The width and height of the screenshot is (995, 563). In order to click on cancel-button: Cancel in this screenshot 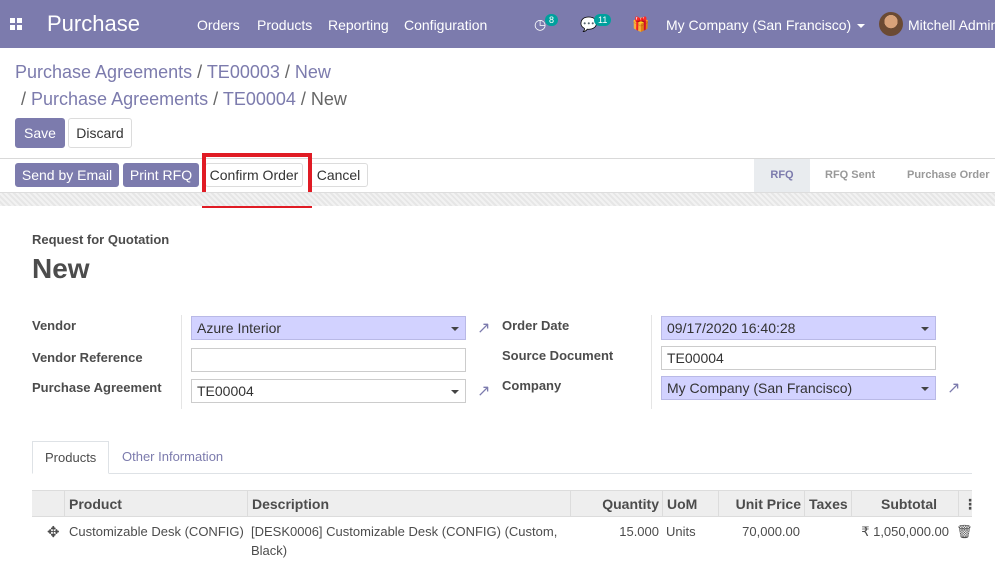, I will do `click(338, 175)`.